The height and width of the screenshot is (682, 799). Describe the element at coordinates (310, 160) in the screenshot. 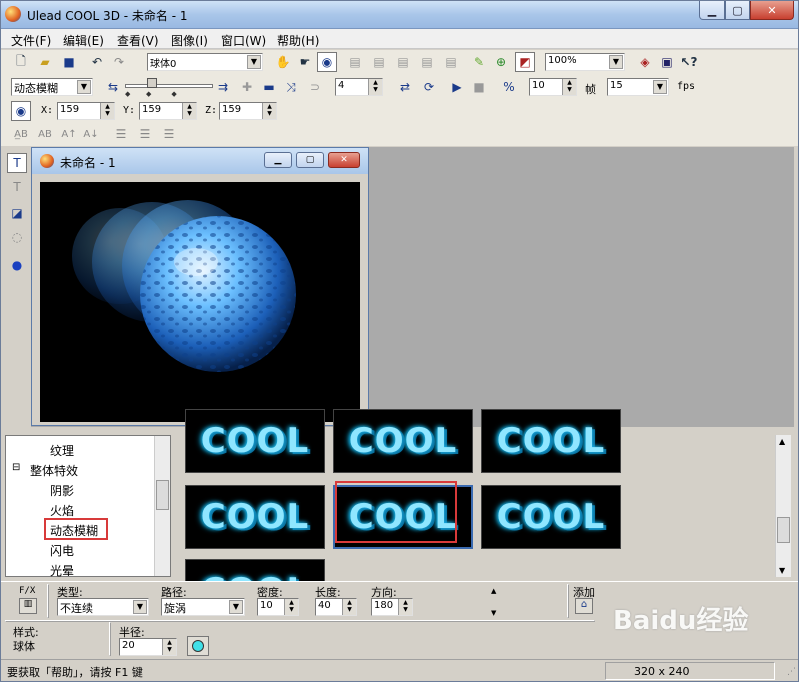

I see `document-maximize-button: ▢` at that location.